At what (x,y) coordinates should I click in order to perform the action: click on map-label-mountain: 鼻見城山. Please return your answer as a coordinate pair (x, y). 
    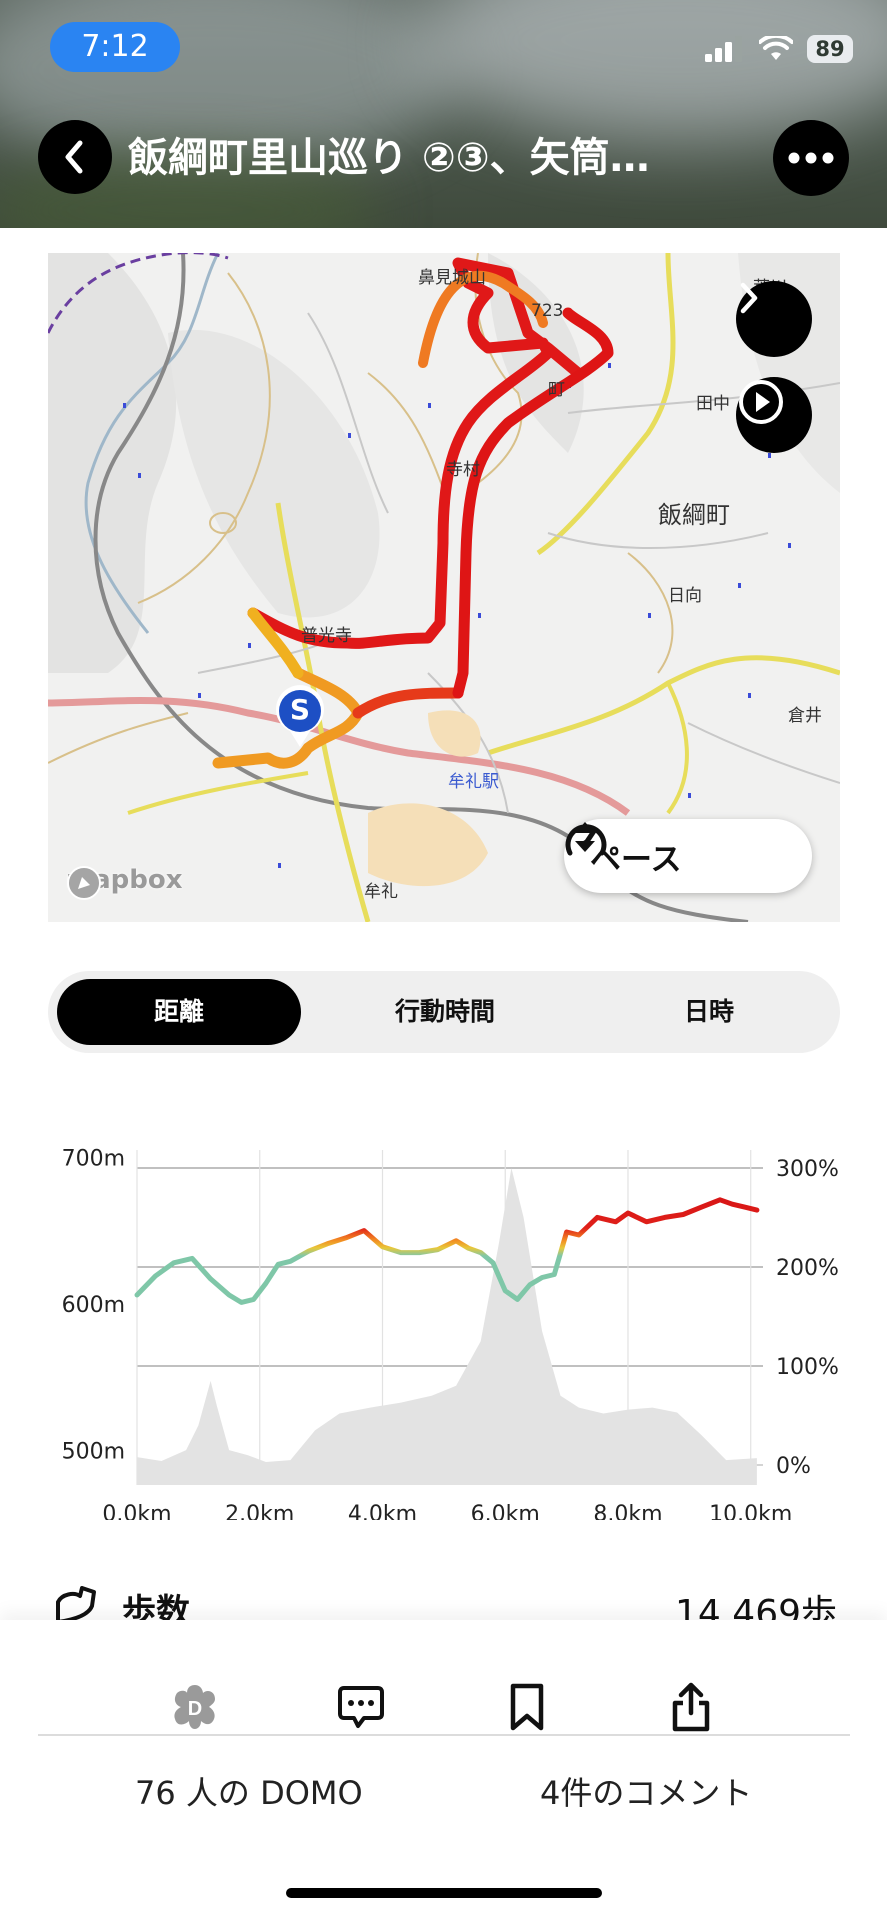
    Looking at the image, I should click on (452, 278).